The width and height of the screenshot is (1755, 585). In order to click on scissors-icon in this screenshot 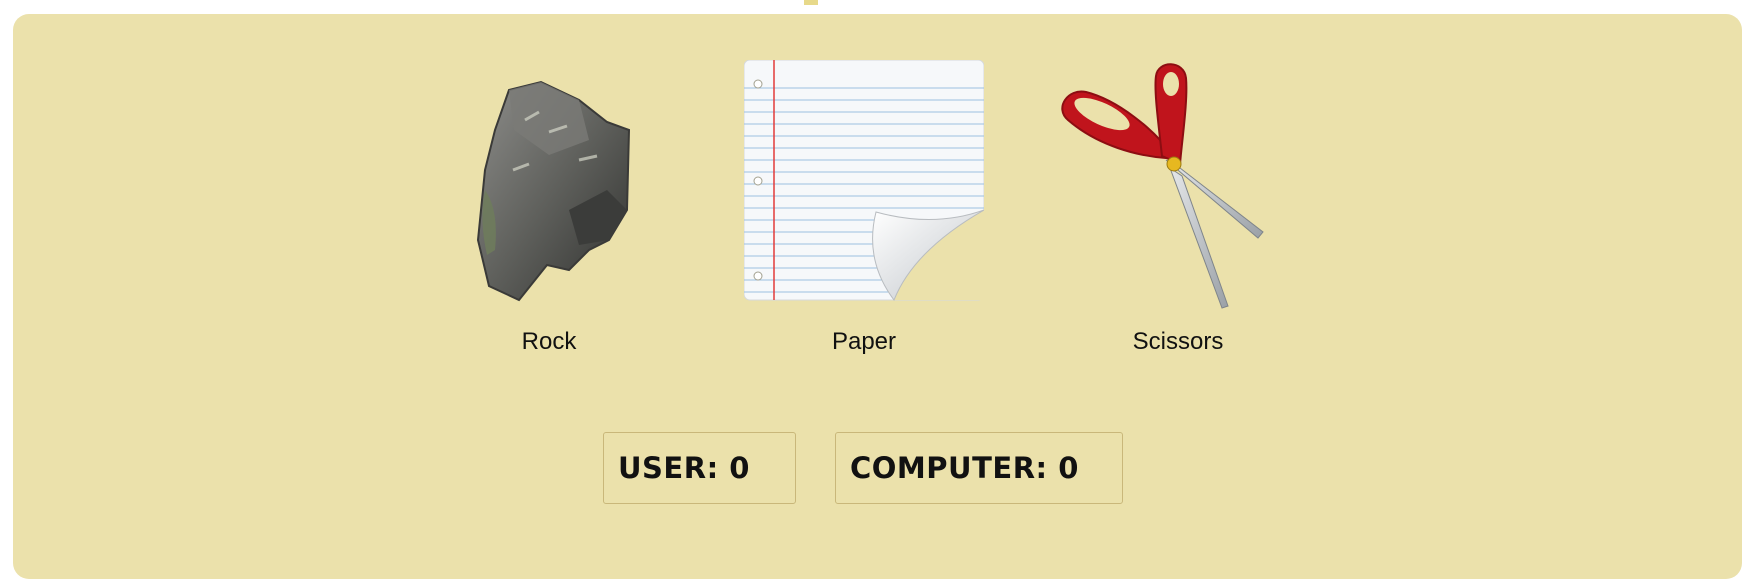, I will do `click(1162, 186)`.